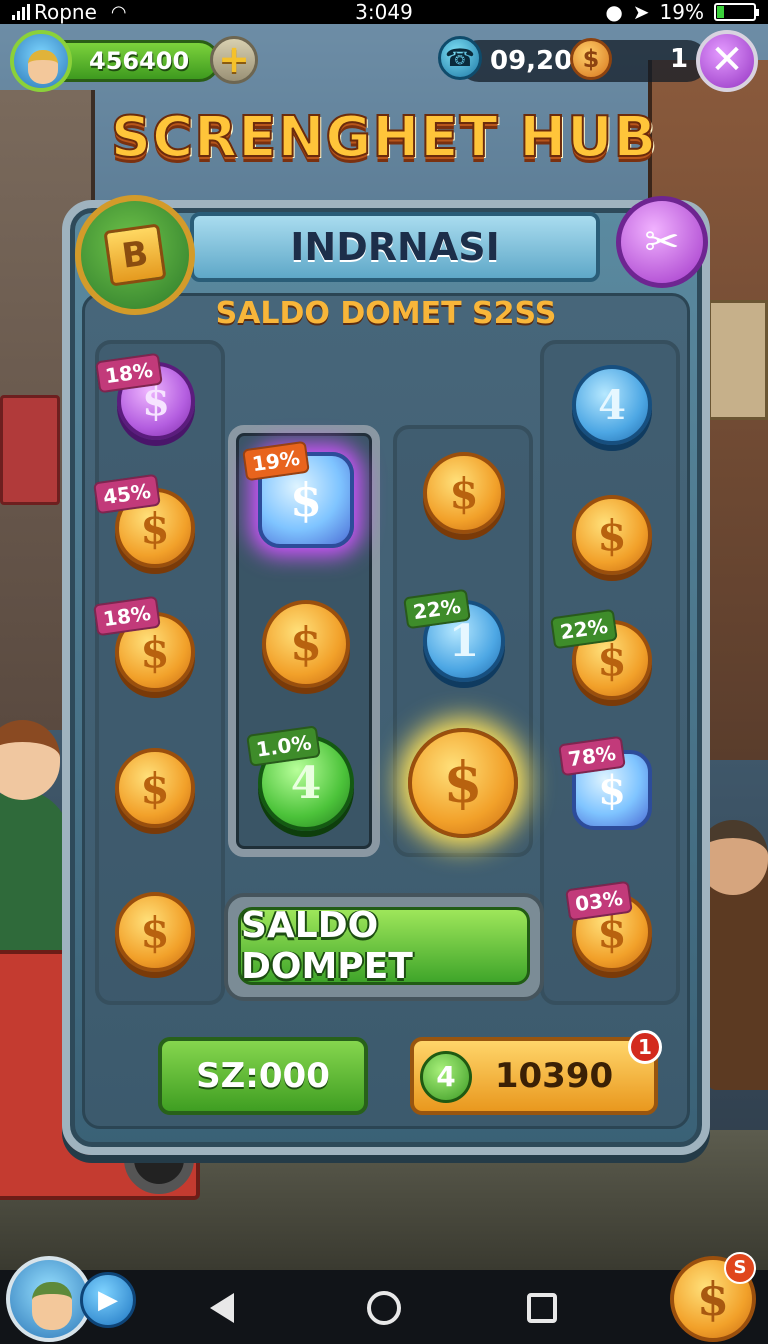 Image resolution: width=768 pixels, height=1344 pixels. I want to click on badge-letter: B, so click(135, 255).